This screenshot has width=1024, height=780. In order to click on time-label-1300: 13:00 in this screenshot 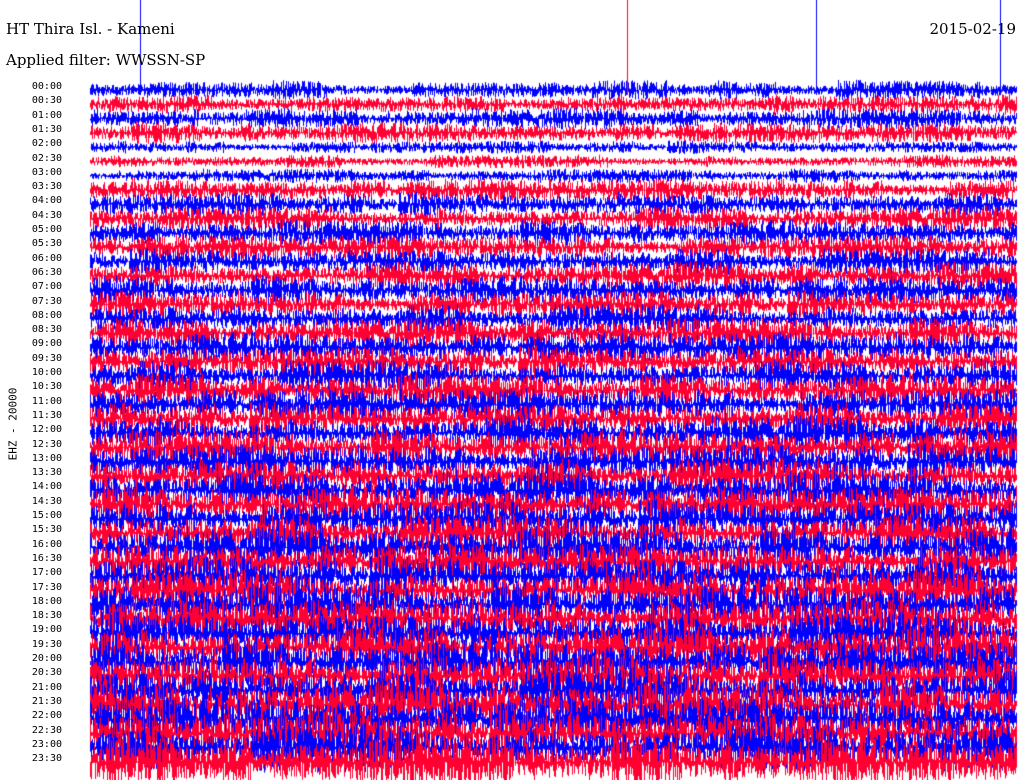, I will do `click(46, 458)`.